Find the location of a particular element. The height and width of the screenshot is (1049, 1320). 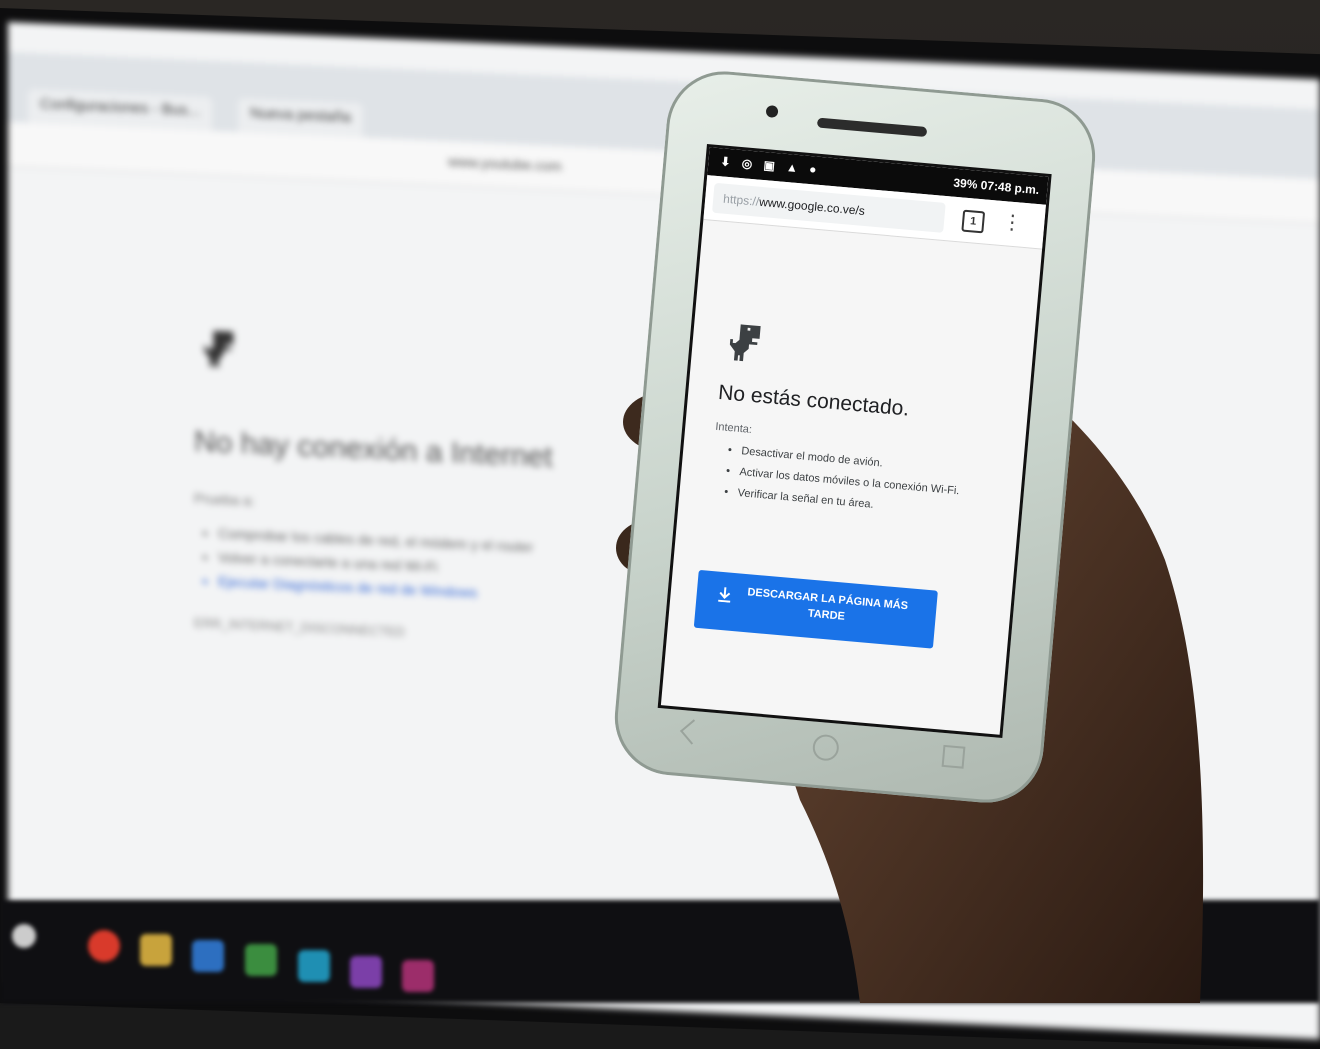

battery-time: 39% 07:48 p.m. is located at coordinates (996, 186).